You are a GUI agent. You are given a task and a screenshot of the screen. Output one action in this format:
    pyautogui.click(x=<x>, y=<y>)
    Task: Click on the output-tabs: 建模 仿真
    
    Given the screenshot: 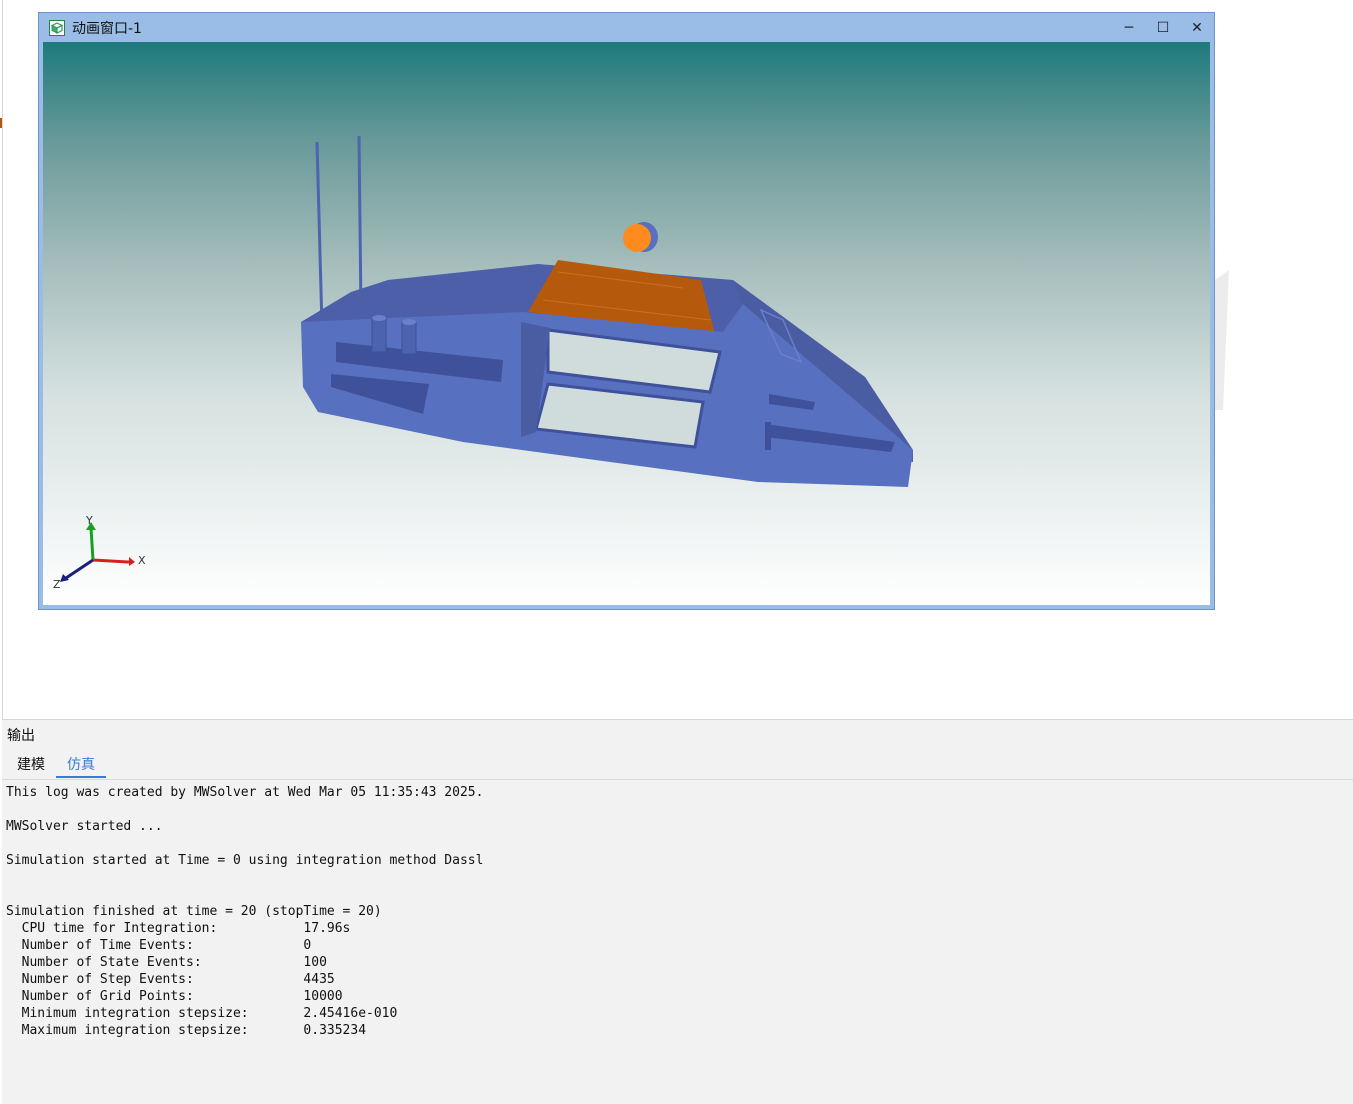 What is the action you would take?
    pyautogui.click(x=56, y=766)
    